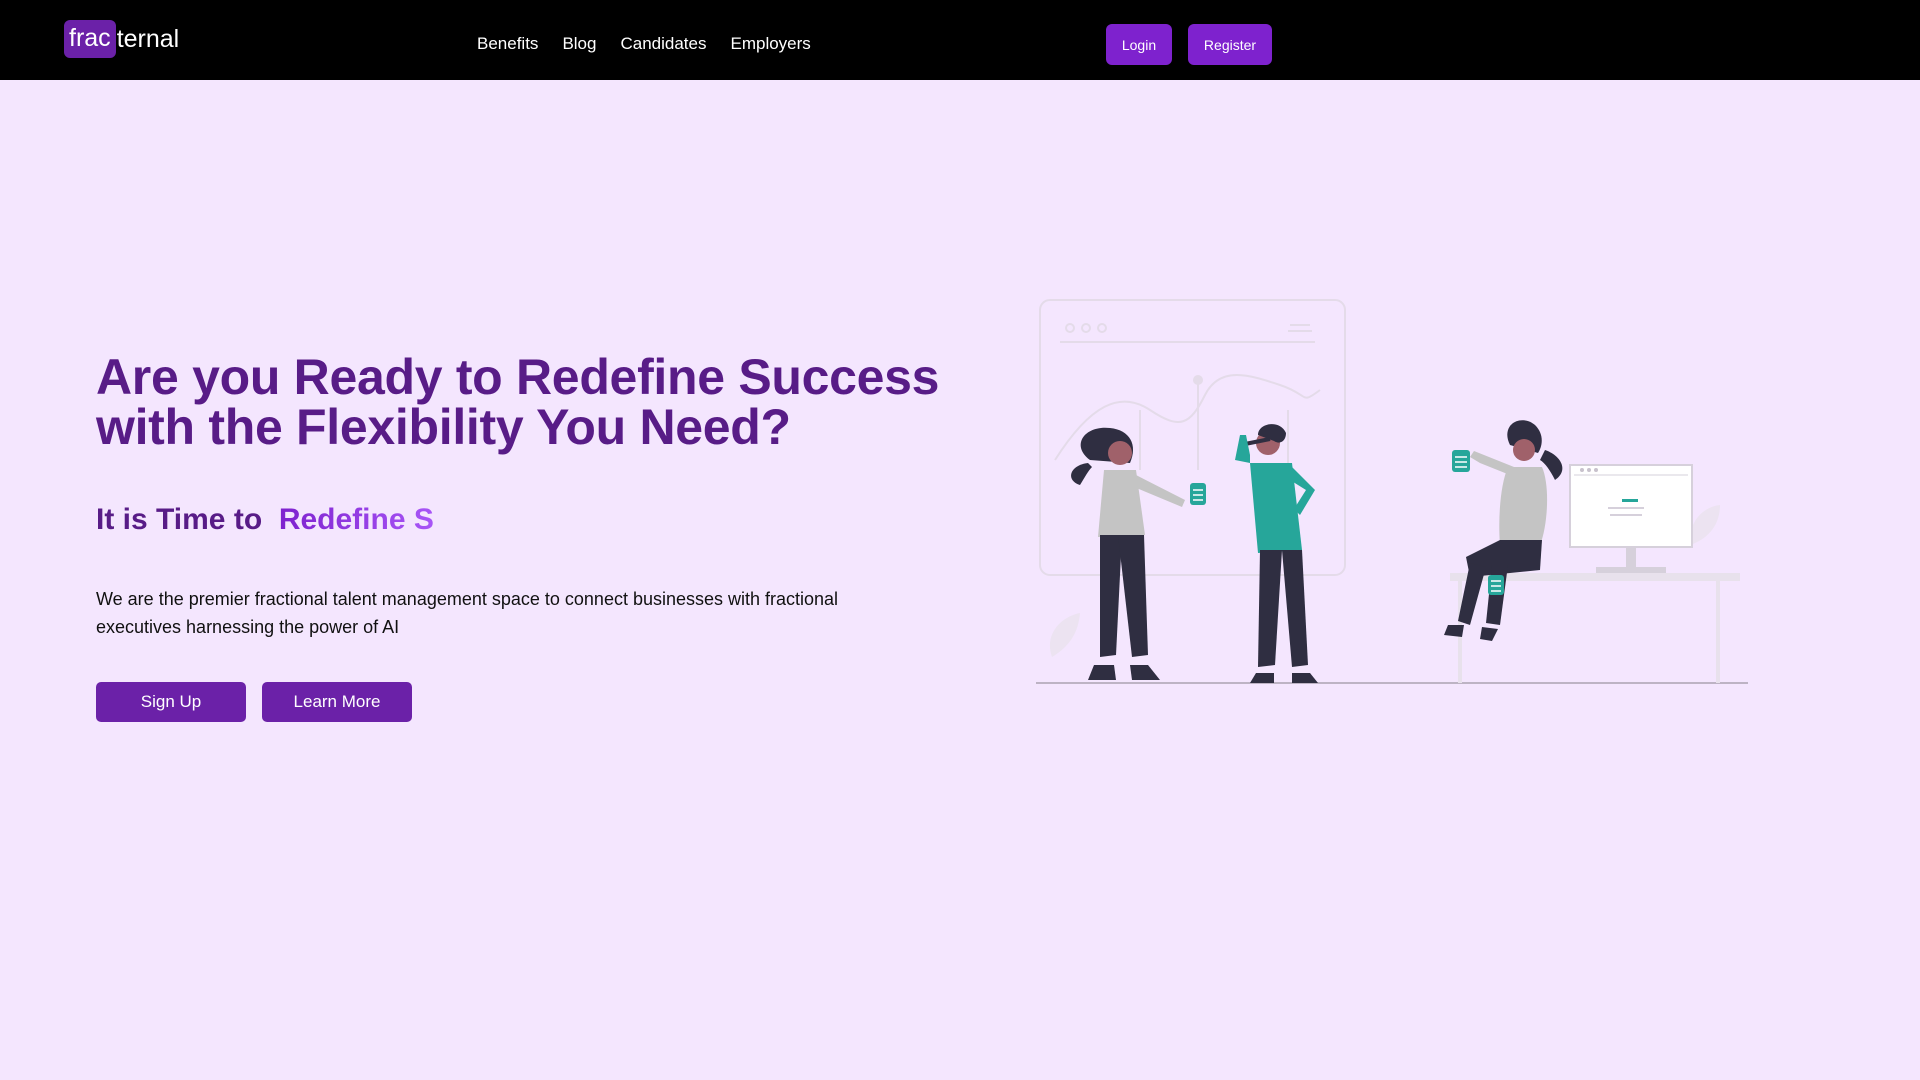 Image resolution: width=1920 pixels, height=1080 pixels. Describe the element at coordinates (187, 519) in the screenshot. I see `hero-subtitle-prefix: It is Time to` at that location.